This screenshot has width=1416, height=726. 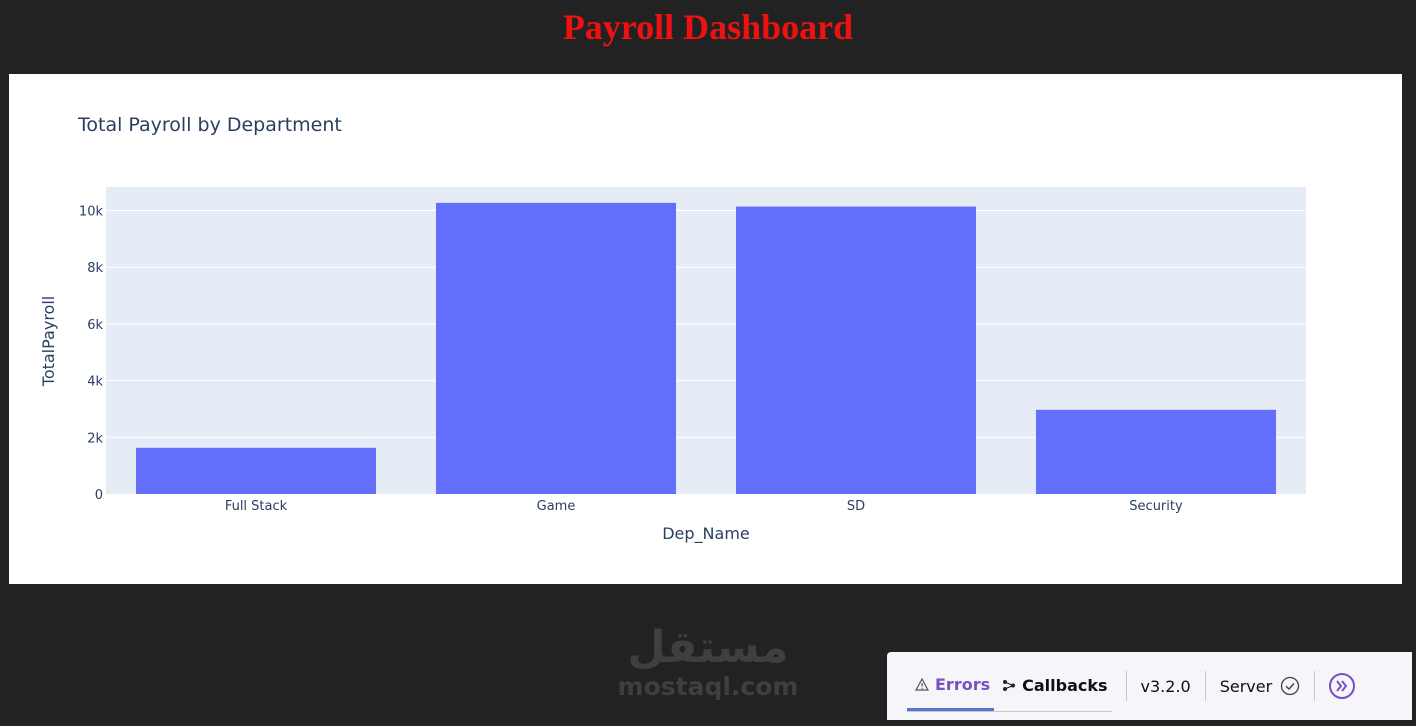 What do you see at coordinates (209, 125) in the screenshot?
I see `chart-title: Total Payroll by Department` at bounding box center [209, 125].